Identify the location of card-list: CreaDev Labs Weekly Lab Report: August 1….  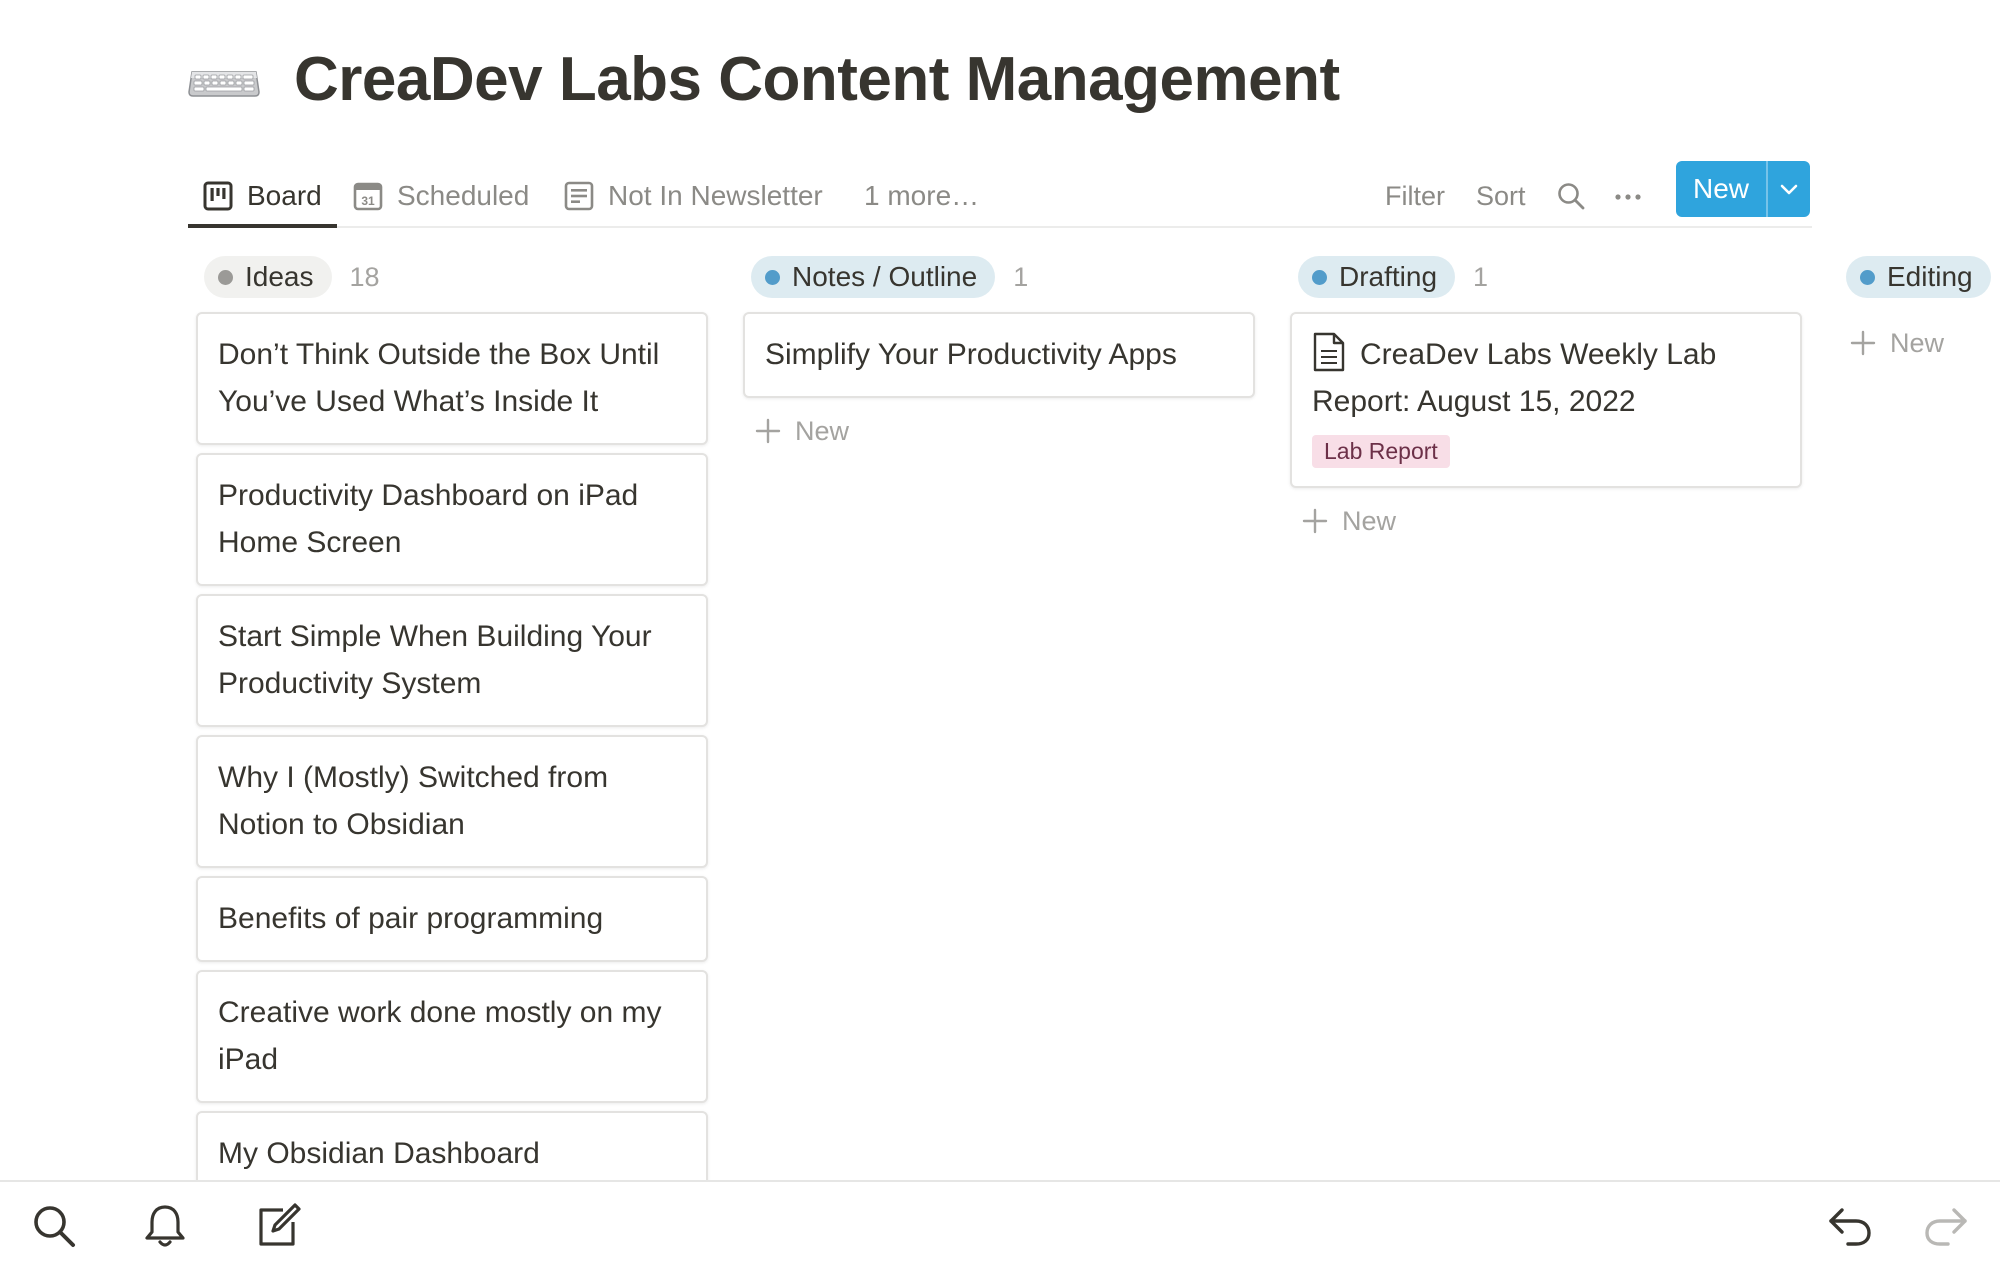
(1546, 400).